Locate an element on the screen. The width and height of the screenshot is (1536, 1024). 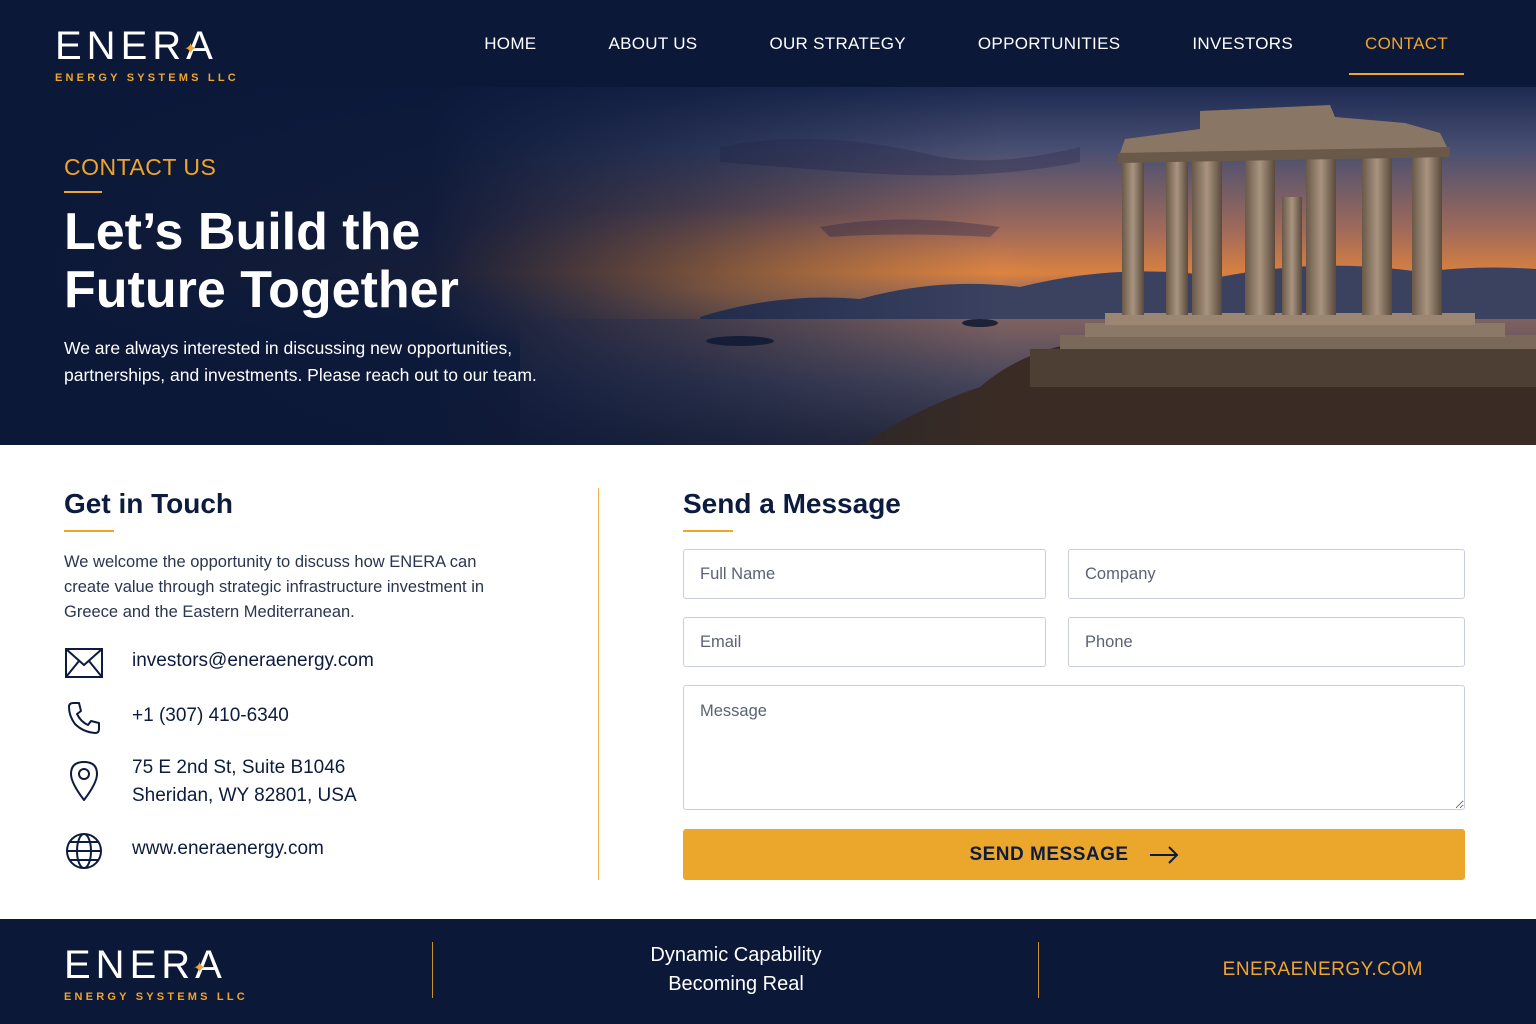
send-message-button: SEND MESSAGE is located at coordinates (1074, 854).